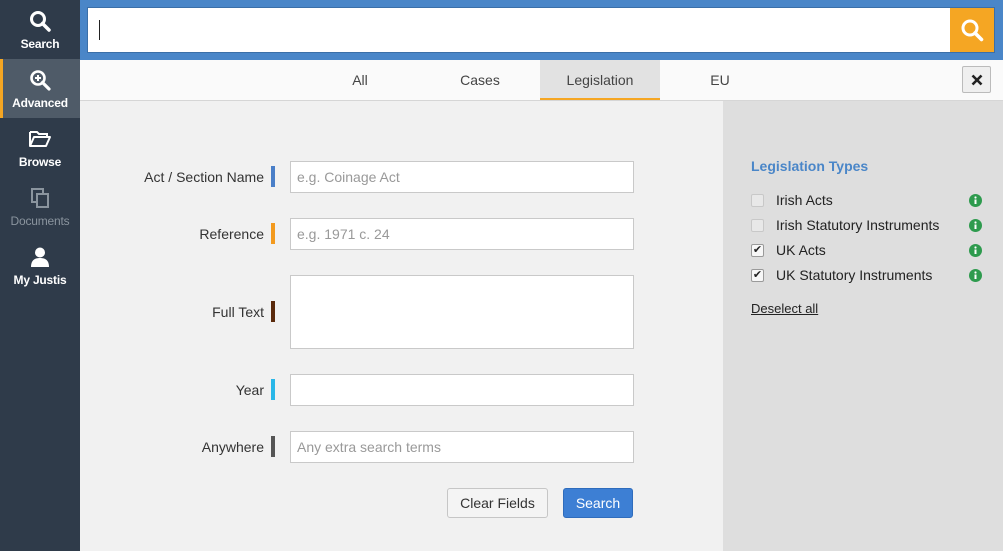 This screenshot has width=1003, height=551. What do you see at coordinates (720, 80) in the screenshot?
I see `tab-eu: EU` at bounding box center [720, 80].